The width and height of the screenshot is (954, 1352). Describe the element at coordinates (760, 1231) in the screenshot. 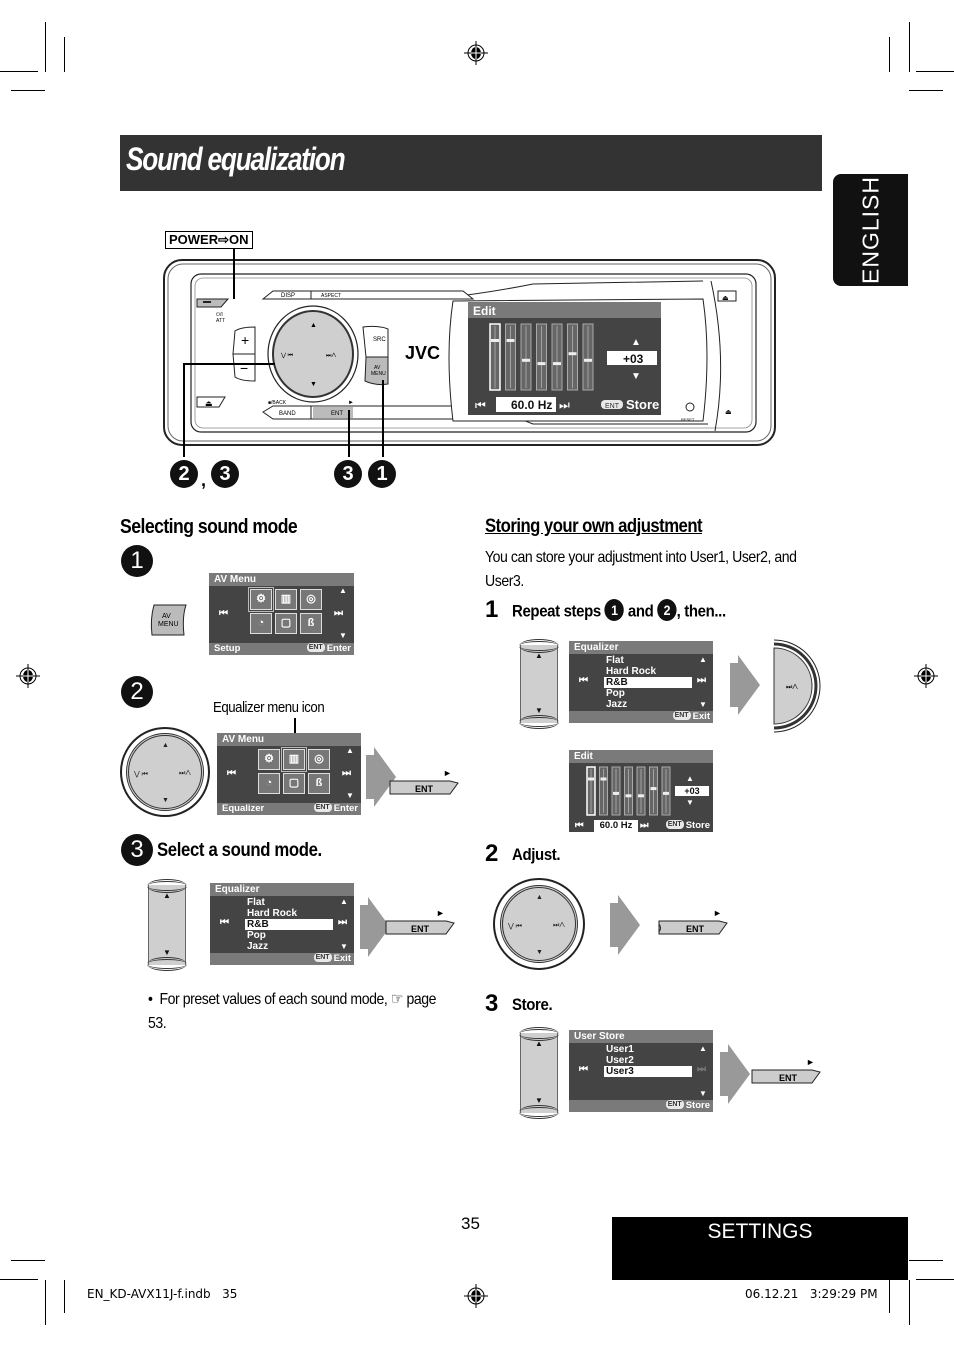

I see `section-tab-label: SETTINGS` at that location.